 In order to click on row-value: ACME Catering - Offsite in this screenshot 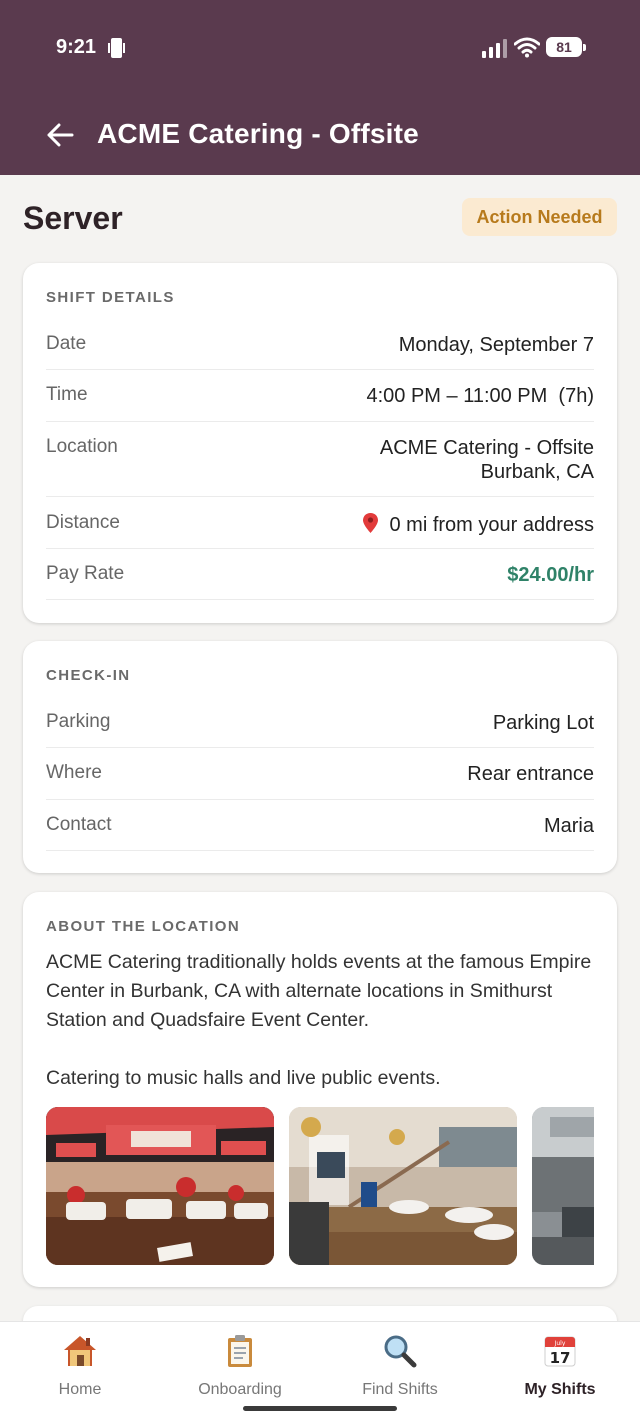, I will do `click(486, 448)`.